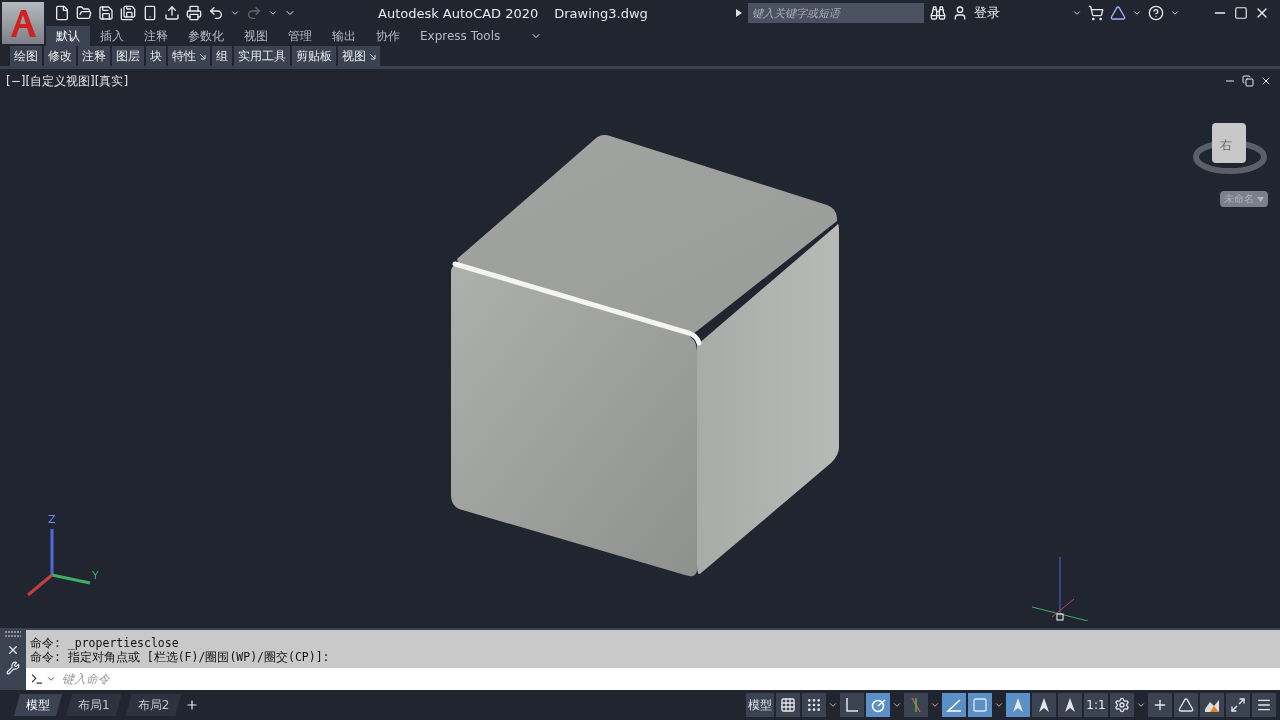  I want to click on ribbon-tab: Express Tools, so click(460, 36).